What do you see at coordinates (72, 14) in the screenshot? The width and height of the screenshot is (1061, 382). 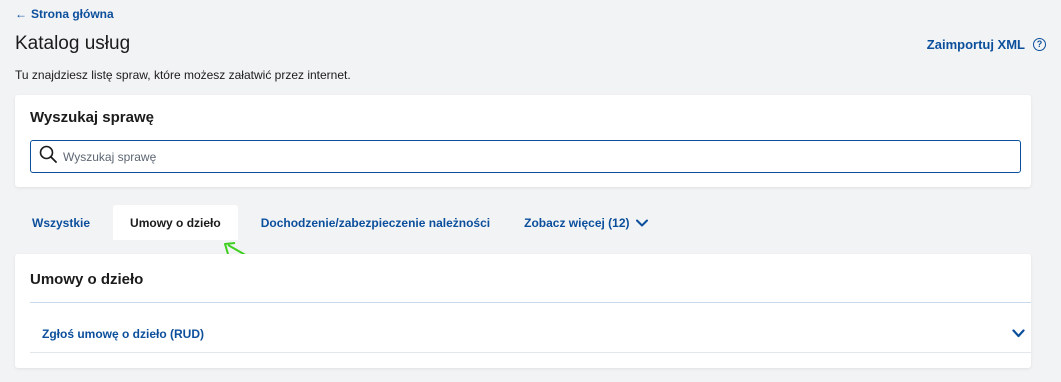 I see `back-link-label: Strona główna` at bounding box center [72, 14].